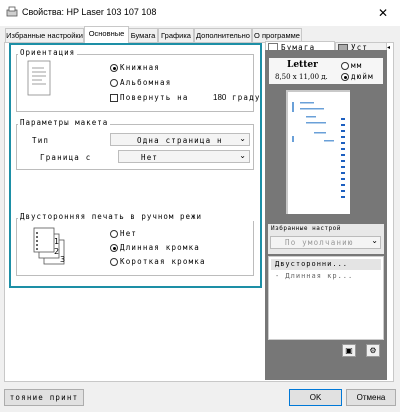 The width and height of the screenshot is (400, 412). Describe the element at coordinates (200, 13) in the screenshot. I see `title-bar: Свойства: HP Laser 103 107 108 ✕` at that location.